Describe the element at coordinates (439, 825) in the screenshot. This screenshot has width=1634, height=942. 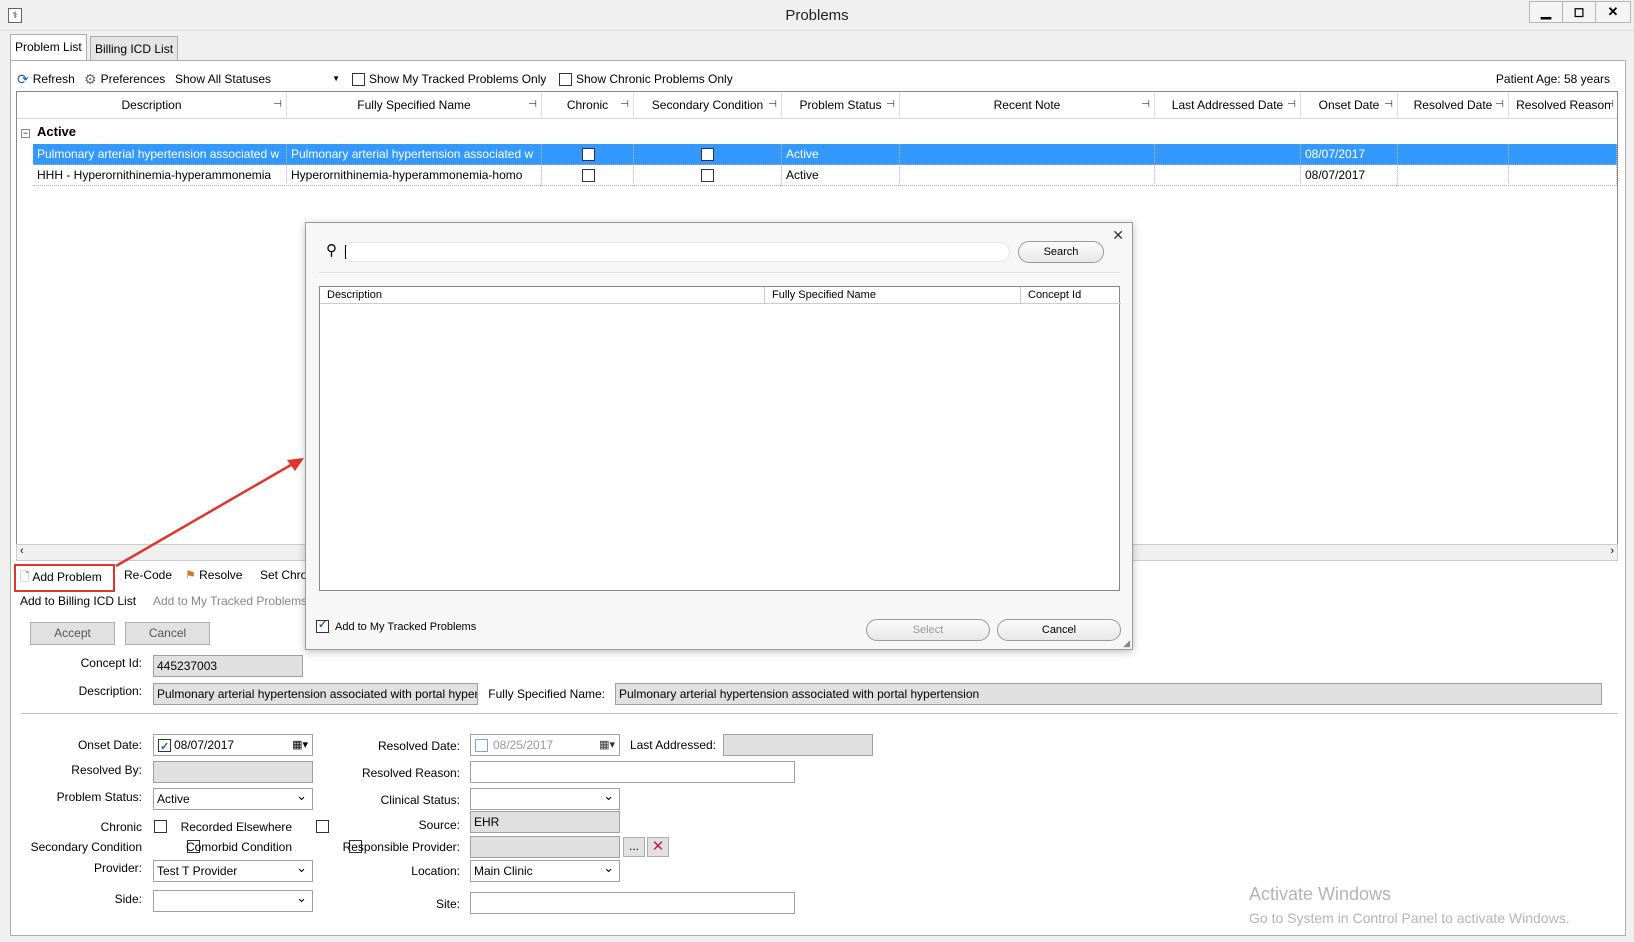
I see `source-label: Source:` at that location.